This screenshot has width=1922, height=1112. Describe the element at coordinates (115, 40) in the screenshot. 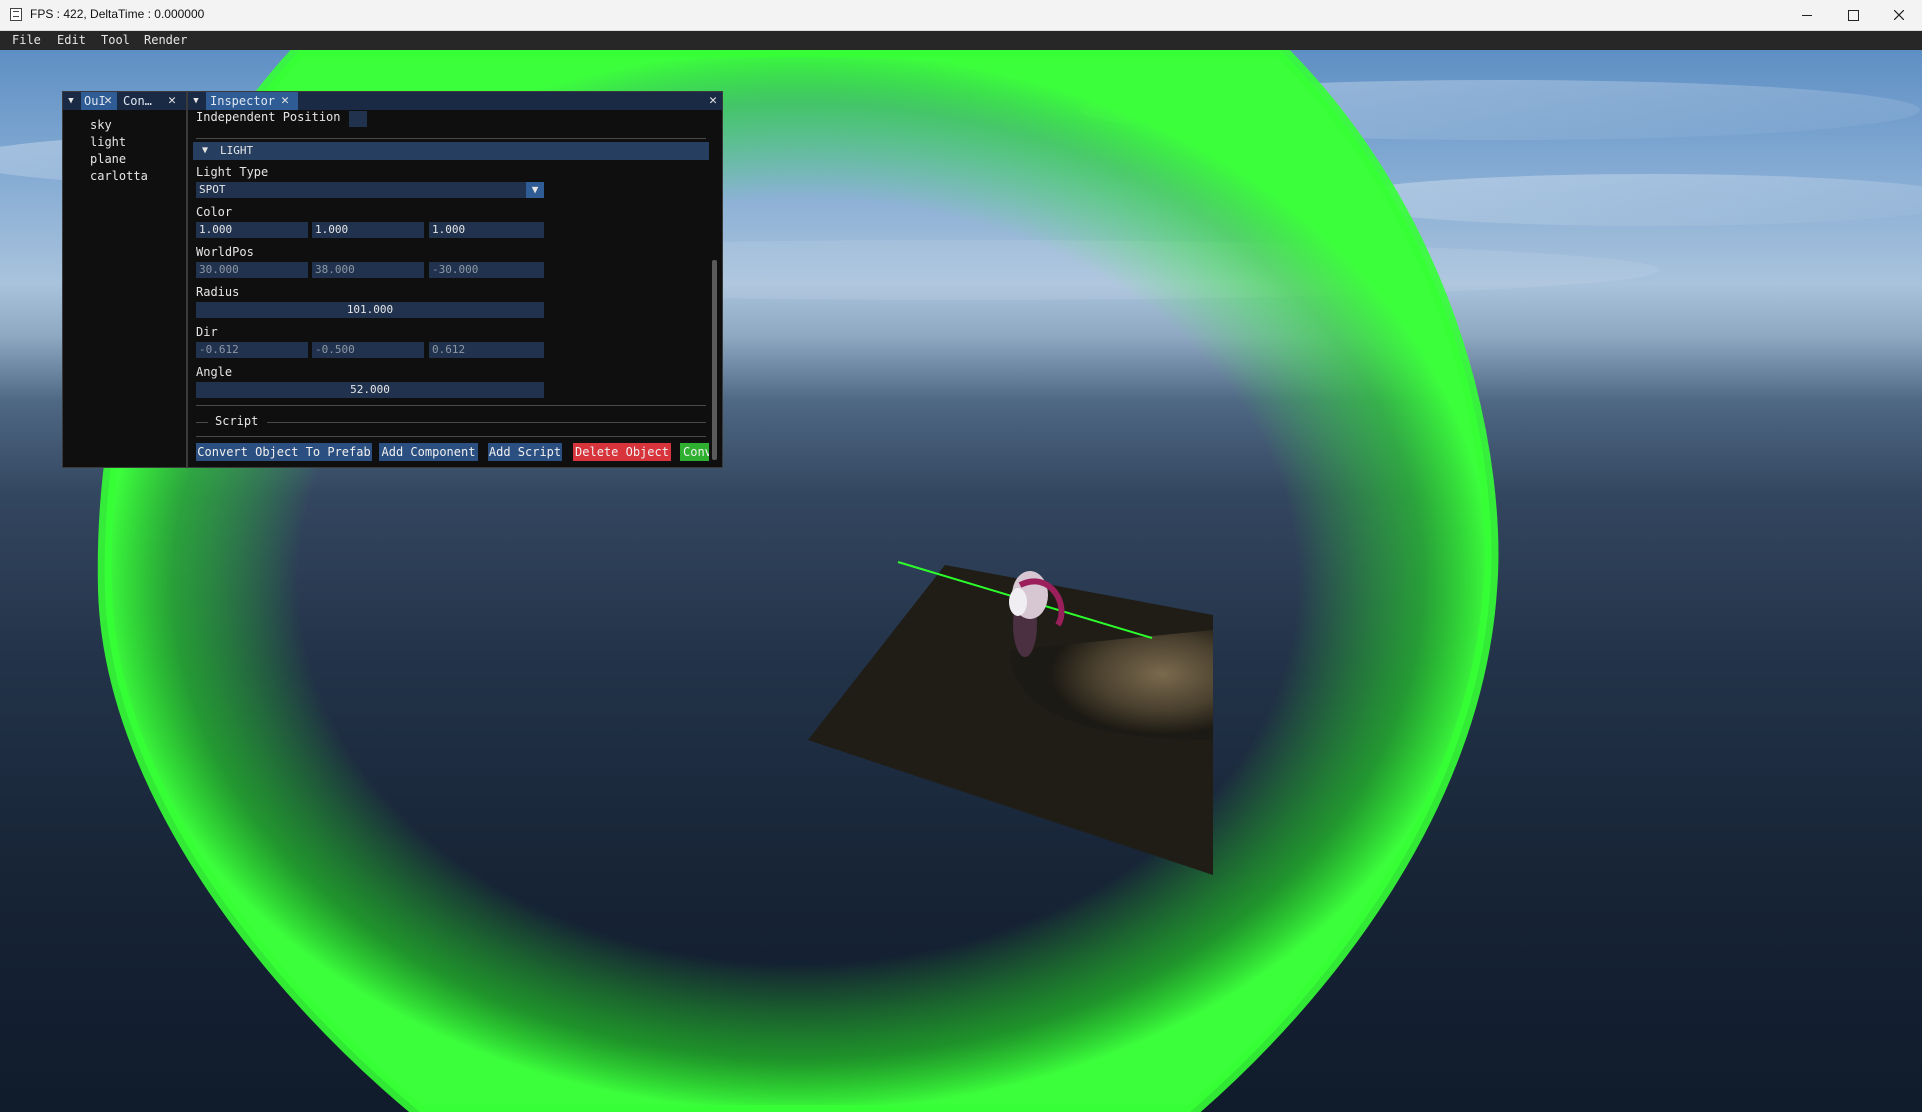

I see `menu-tool: Tool` at that location.